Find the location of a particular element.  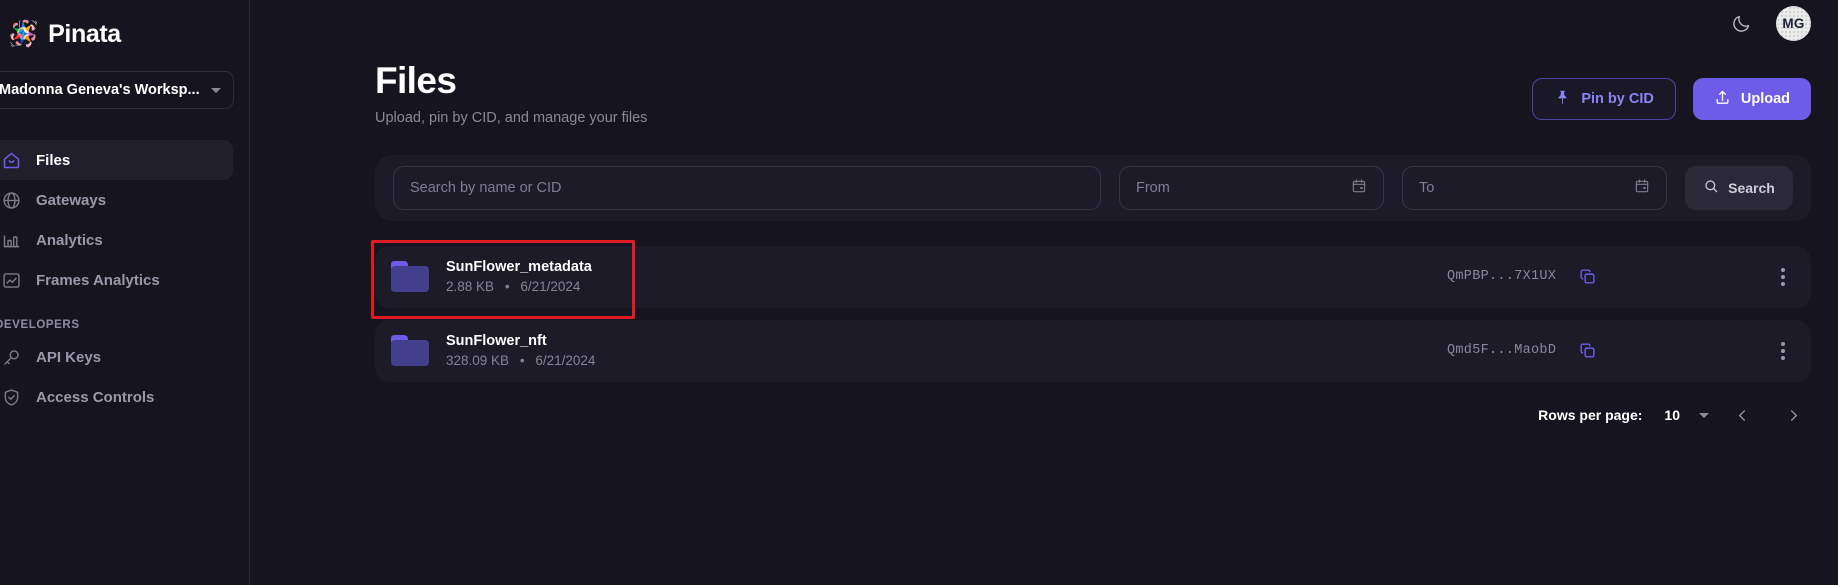

prev-page-button is located at coordinates (1742, 415).